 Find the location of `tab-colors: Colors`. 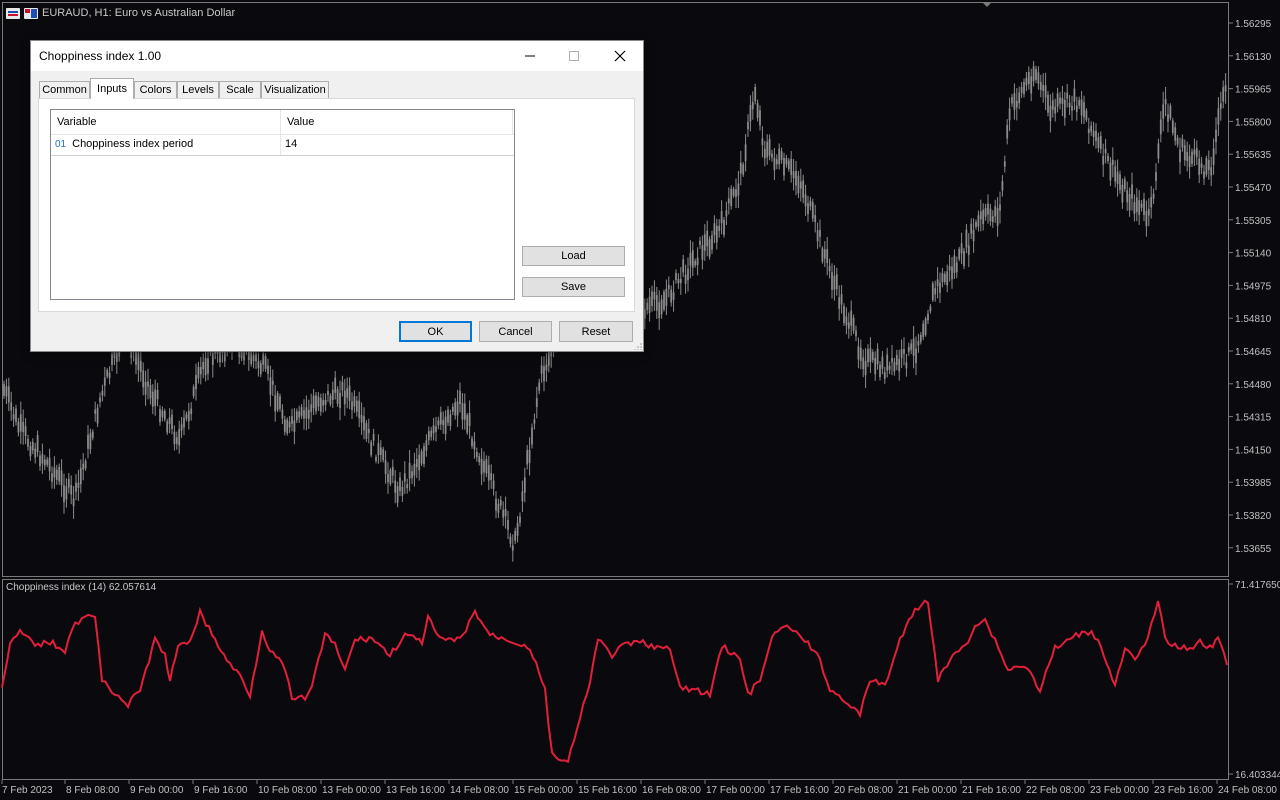

tab-colors: Colors is located at coordinates (155, 89).